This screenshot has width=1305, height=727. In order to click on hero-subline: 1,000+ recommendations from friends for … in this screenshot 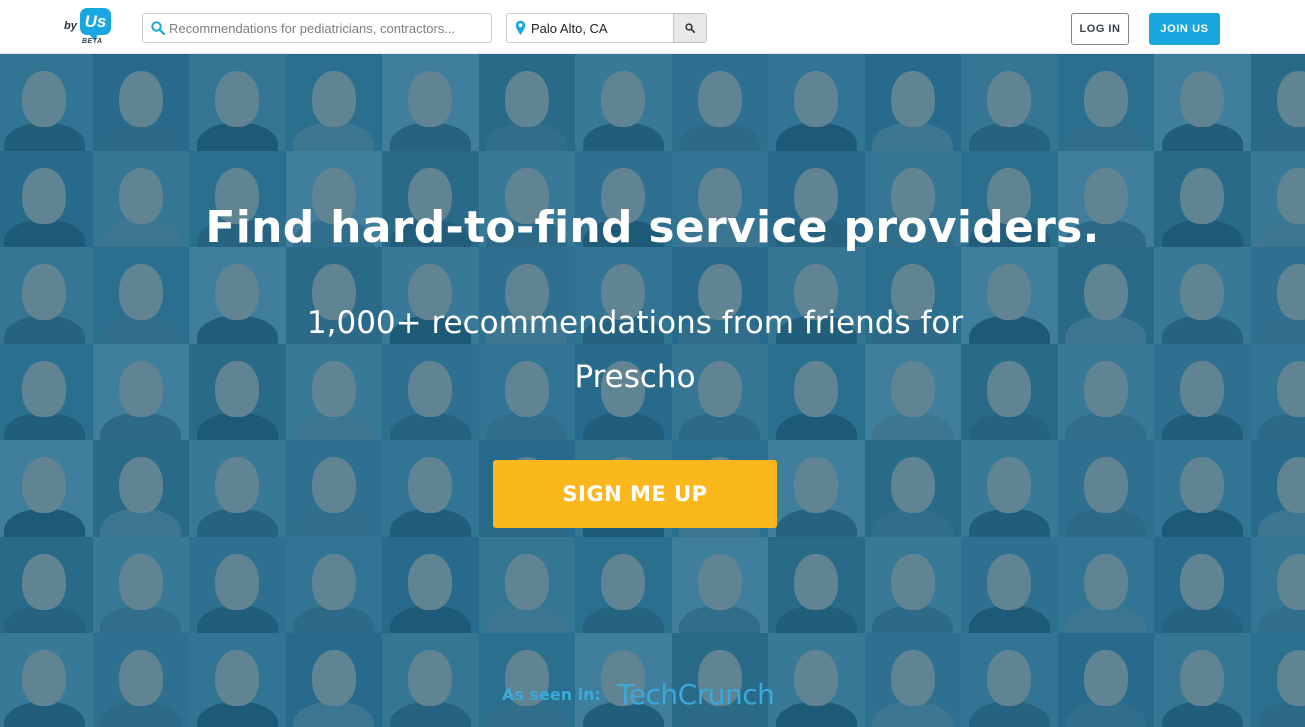, I will do `click(635, 350)`.